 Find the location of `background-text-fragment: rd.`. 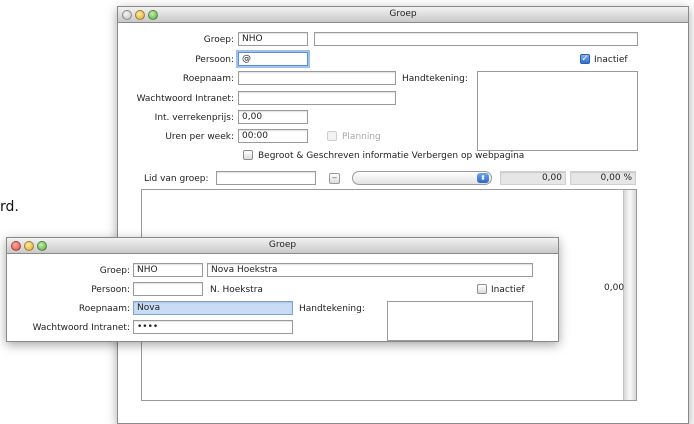

background-text-fragment: rd. is located at coordinates (9, 207).